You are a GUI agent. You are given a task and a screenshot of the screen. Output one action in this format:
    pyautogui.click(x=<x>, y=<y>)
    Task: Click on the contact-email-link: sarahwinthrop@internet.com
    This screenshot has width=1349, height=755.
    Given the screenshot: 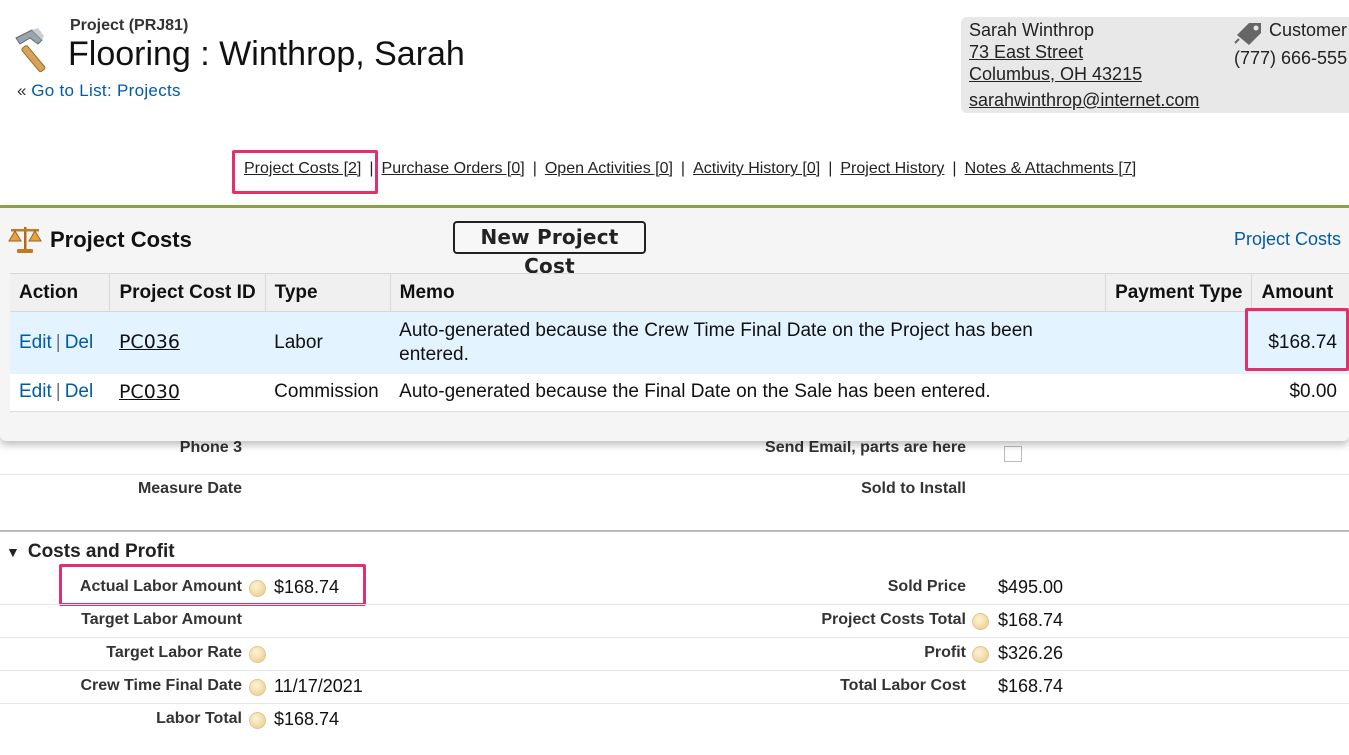 What is the action you would take?
    pyautogui.click(x=1084, y=100)
    